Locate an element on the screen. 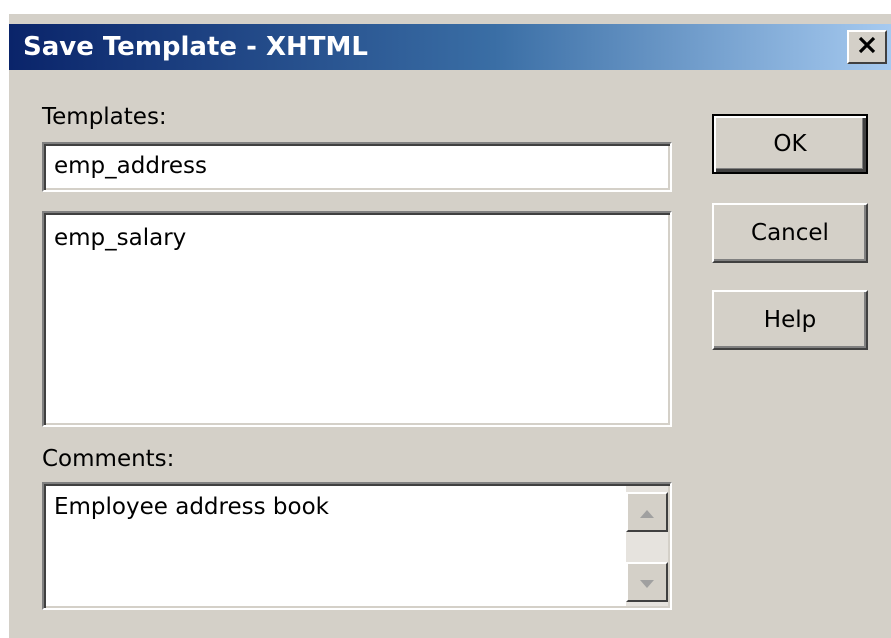 The image size is (891, 638). cancel-button: Cancel is located at coordinates (790, 233).